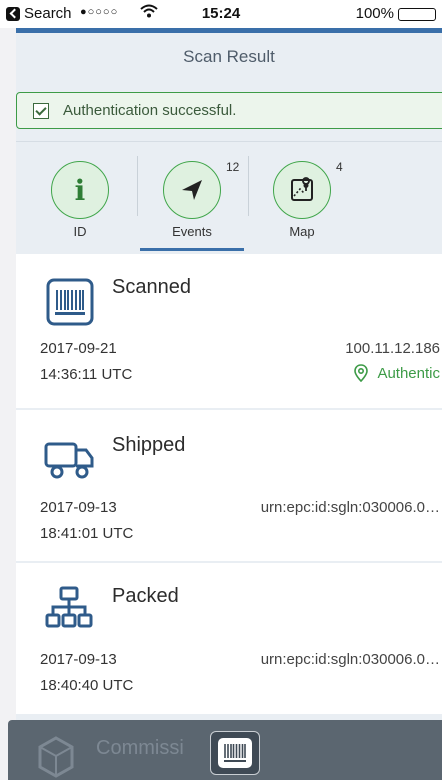  What do you see at coordinates (408, 373) in the screenshot?
I see `authentic-label: Authentic` at bounding box center [408, 373].